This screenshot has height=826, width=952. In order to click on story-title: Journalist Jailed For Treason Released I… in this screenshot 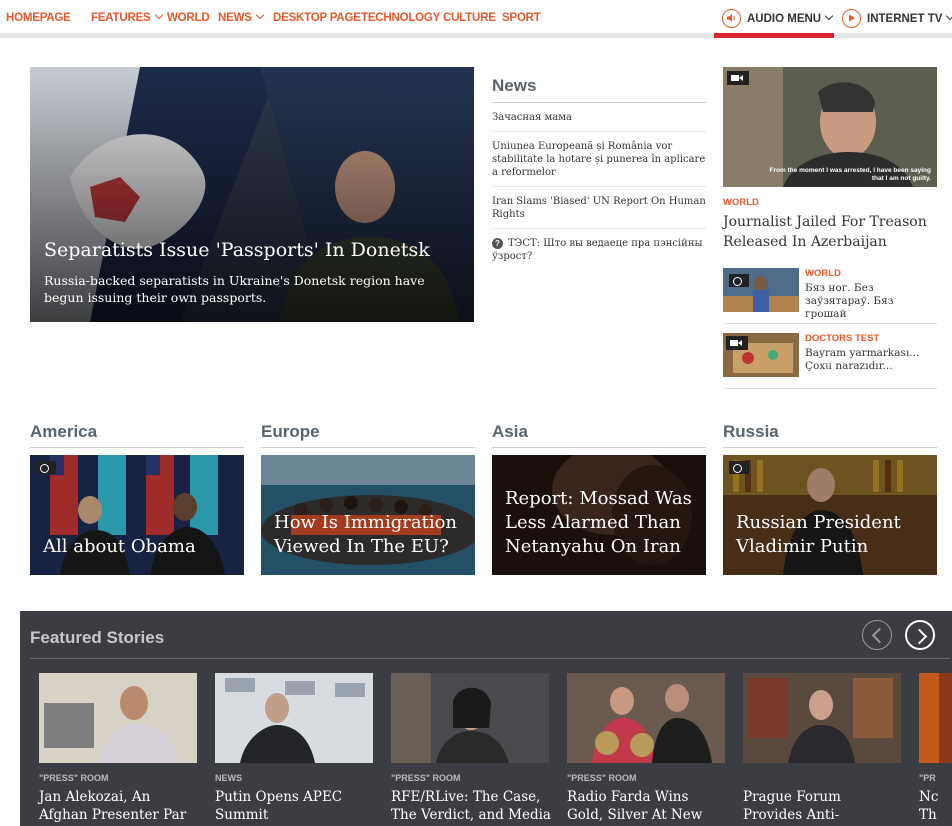, I will do `click(830, 232)`.